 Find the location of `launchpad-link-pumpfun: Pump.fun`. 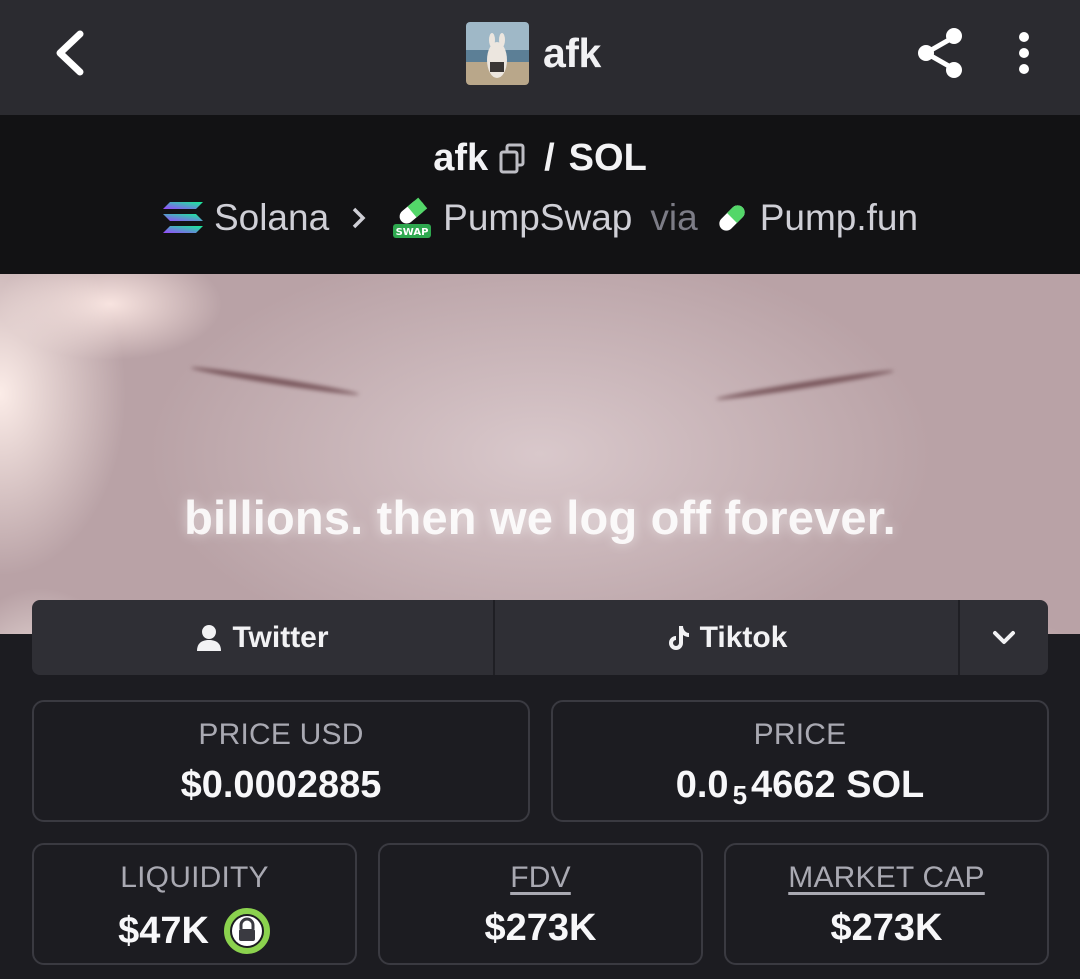

launchpad-link-pumpfun: Pump.fun is located at coordinates (839, 218).